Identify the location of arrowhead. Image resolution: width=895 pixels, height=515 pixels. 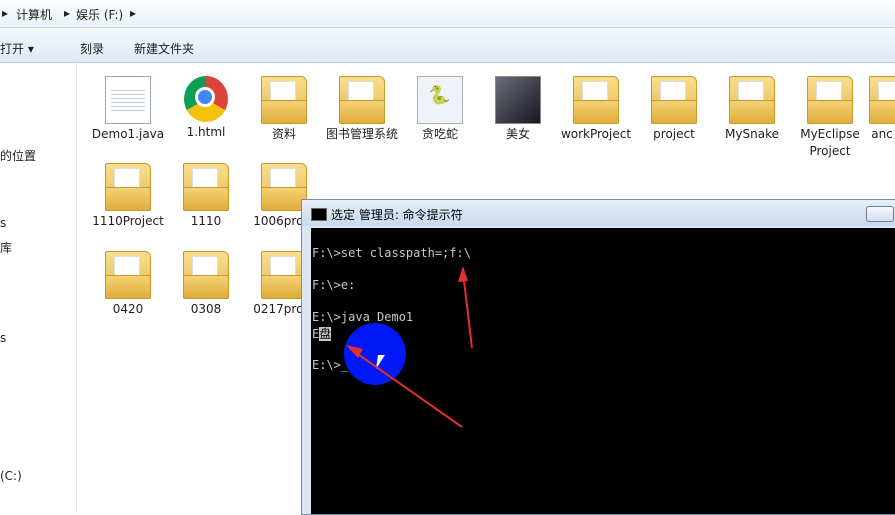
(463, 274).